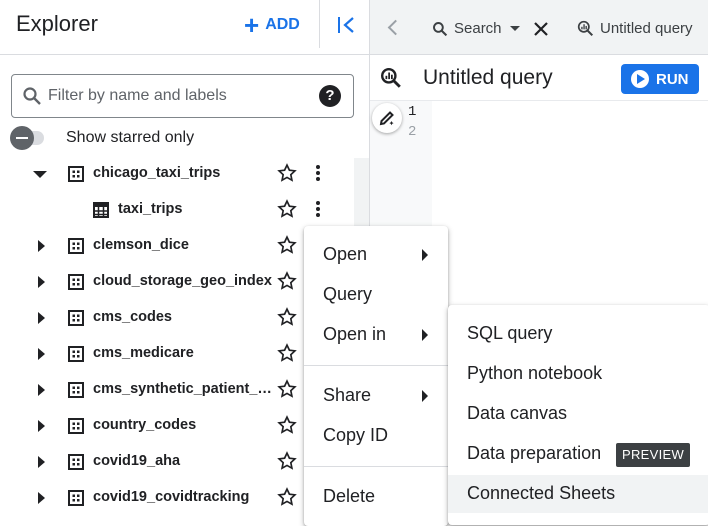 This screenshot has width=708, height=526. I want to click on menu-item-copy-id: Copy ID, so click(376, 436).